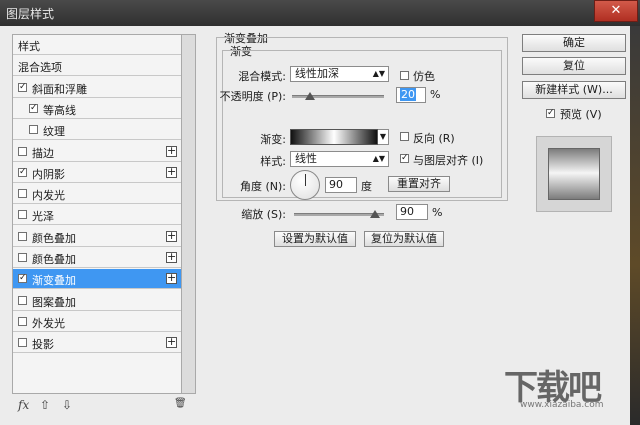  Describe the element at coordinates (404, 158) in the screenshot. I see `align-with-layer-checkbox: ✓` at that location.